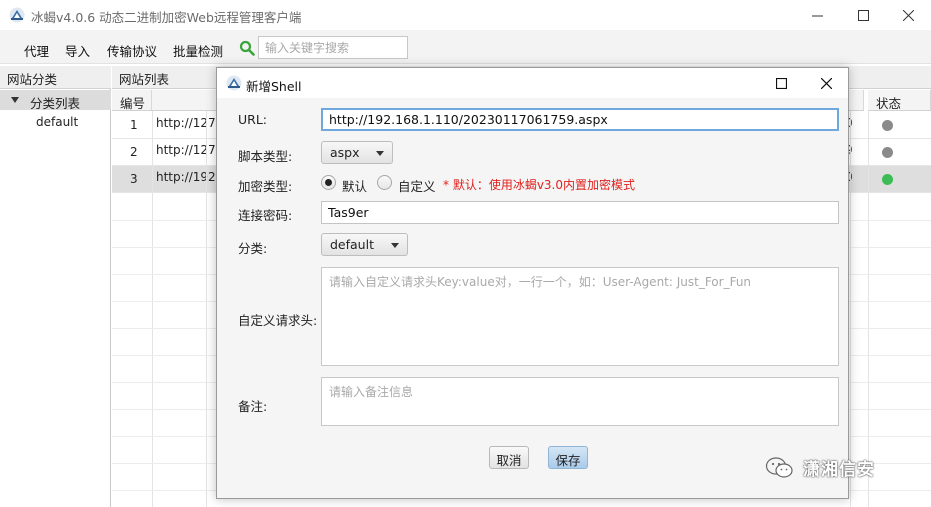  I want to click on row-number: 2, so click(134, 152).